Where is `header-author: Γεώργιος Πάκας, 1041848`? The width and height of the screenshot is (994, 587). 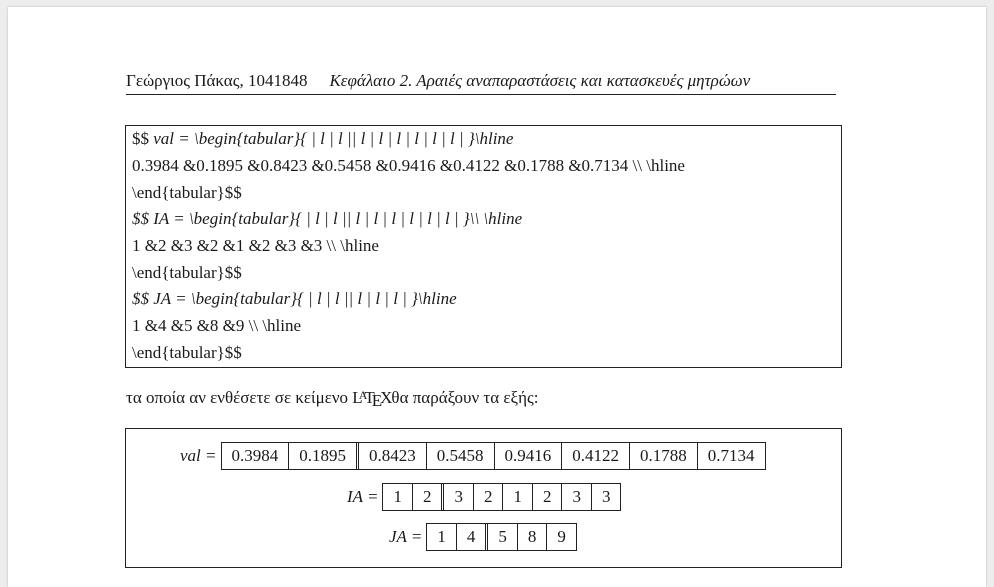 header-author: Γεώργιος Πάκας, 1041848 is located at coordinates (217, 80).